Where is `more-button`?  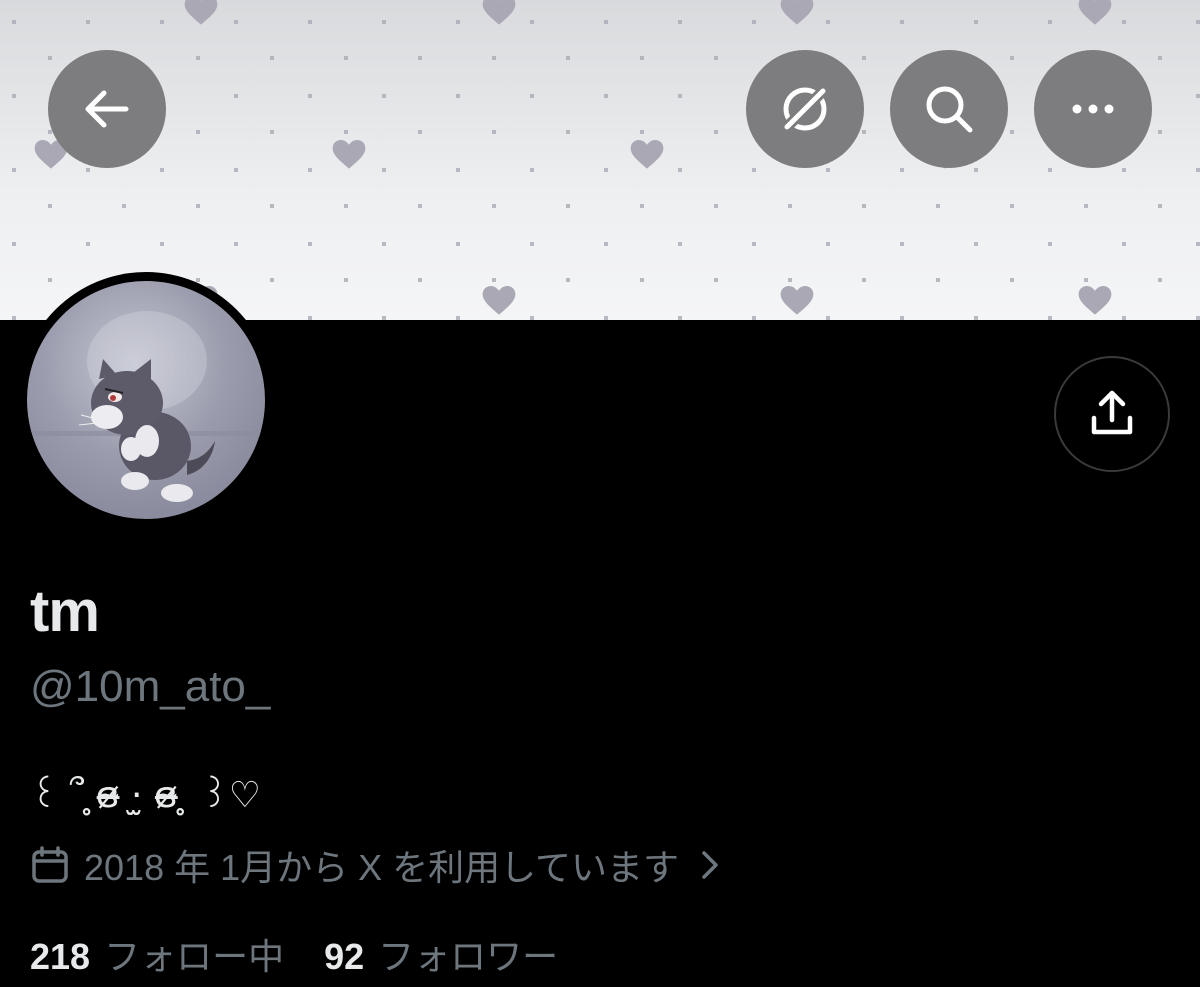
more-button is located at coordinates (1093, 109).